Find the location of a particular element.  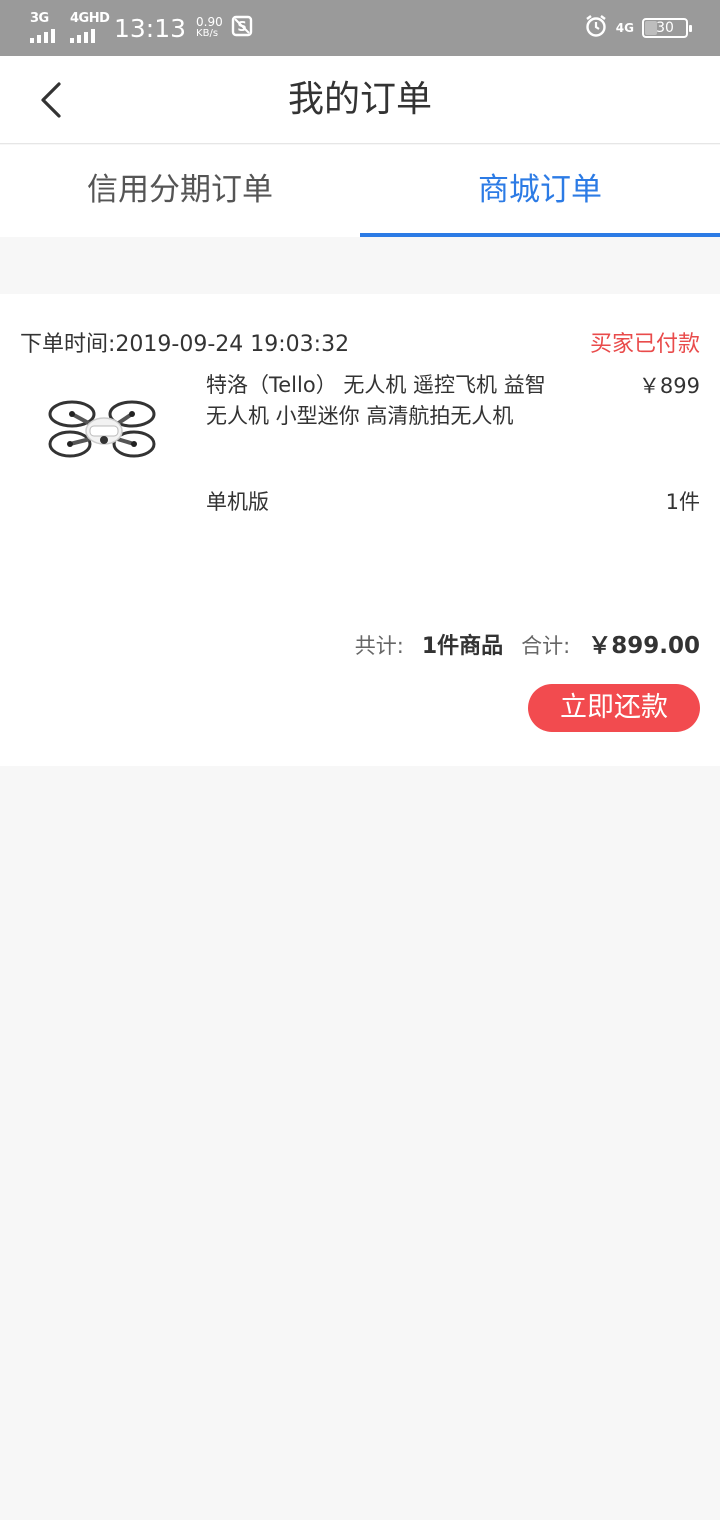

battery-icon: 30 is located at coordinates (667, 28).